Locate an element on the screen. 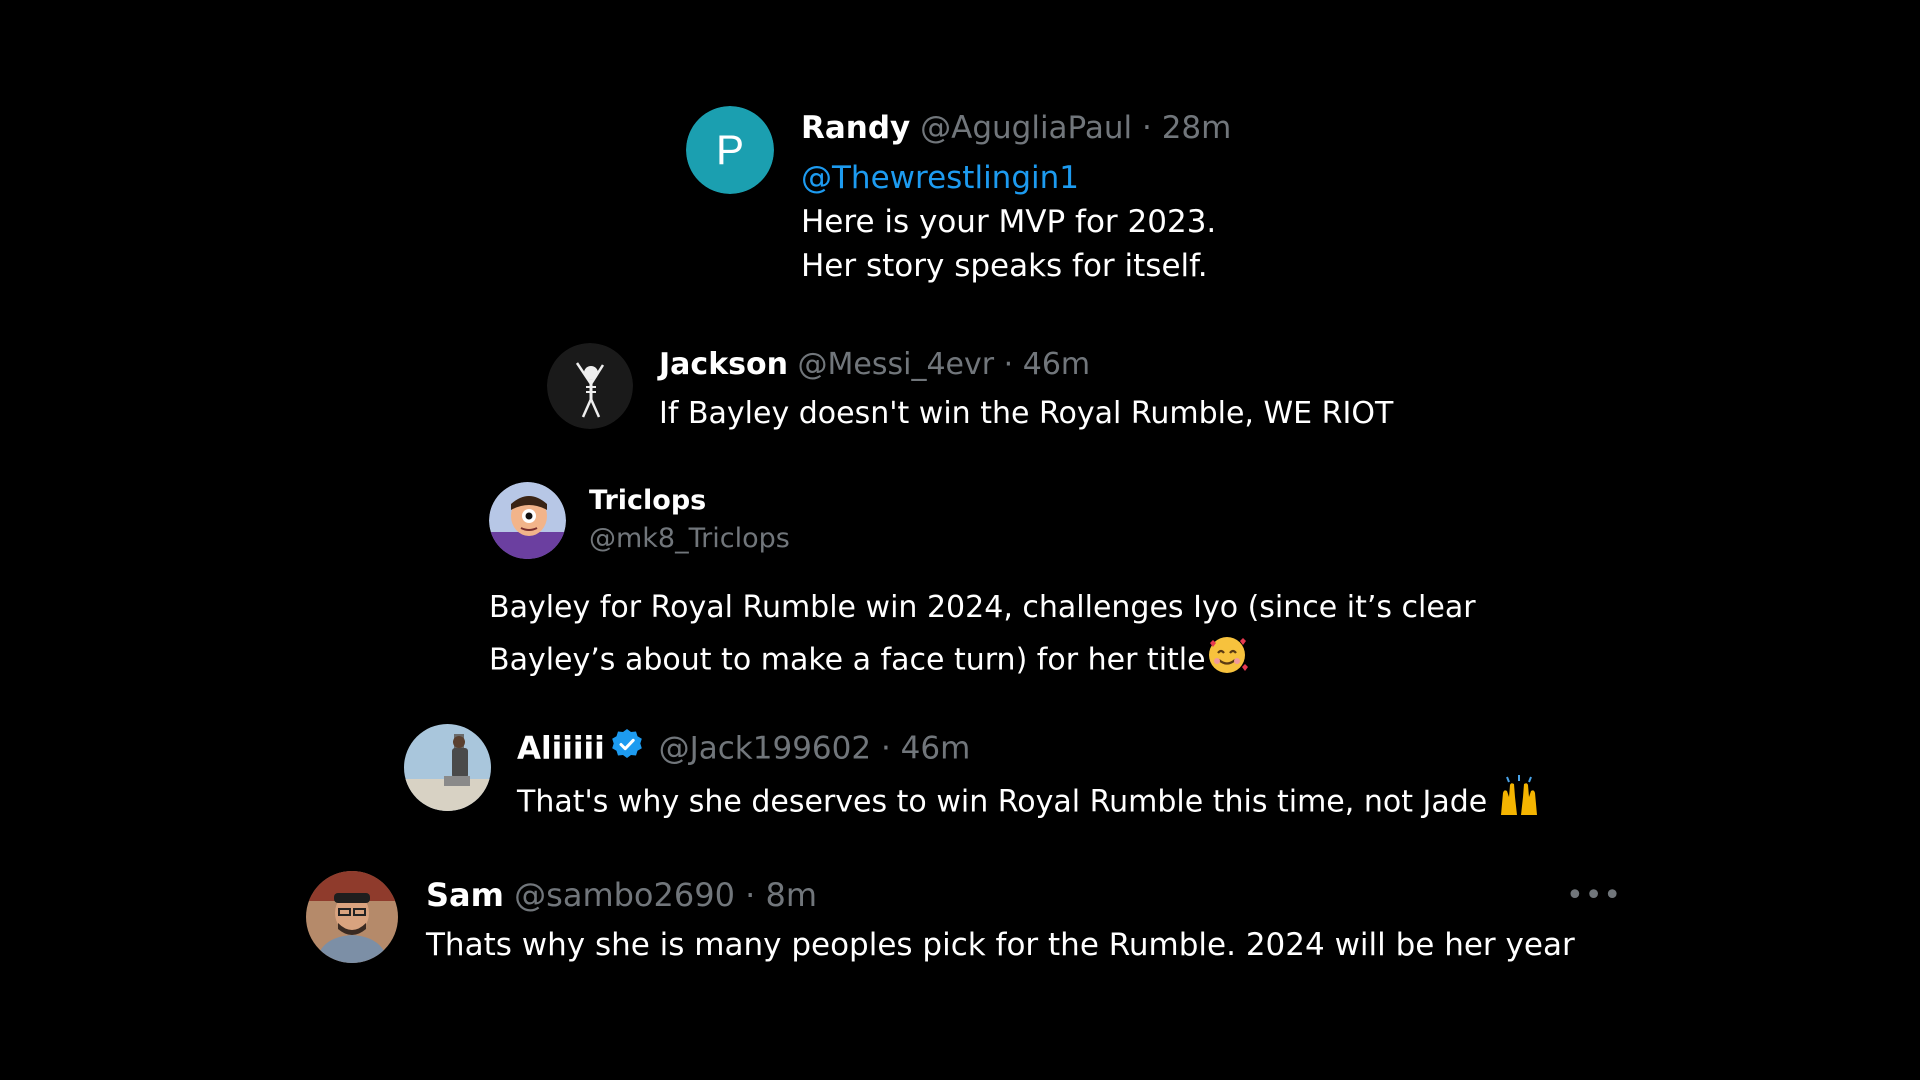 The height and width of the screenshot is (1080, 1920). mention-link: @Thewrestlingin1 is located at coordinates (940, 178).